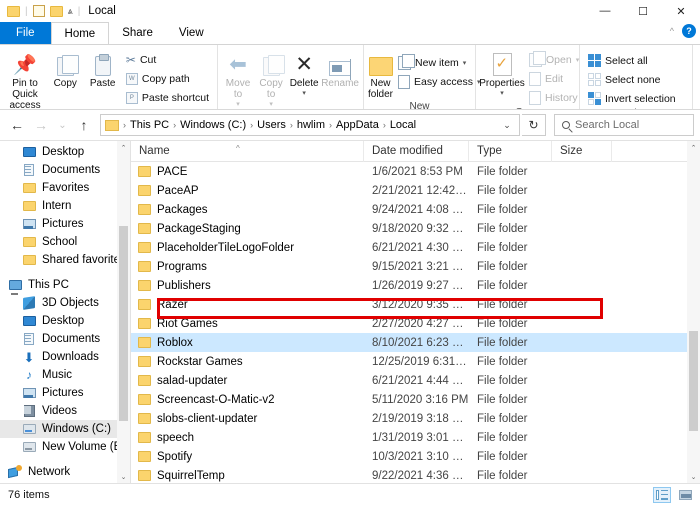  I want to click on column-header-type: Type, so click(510, 151).